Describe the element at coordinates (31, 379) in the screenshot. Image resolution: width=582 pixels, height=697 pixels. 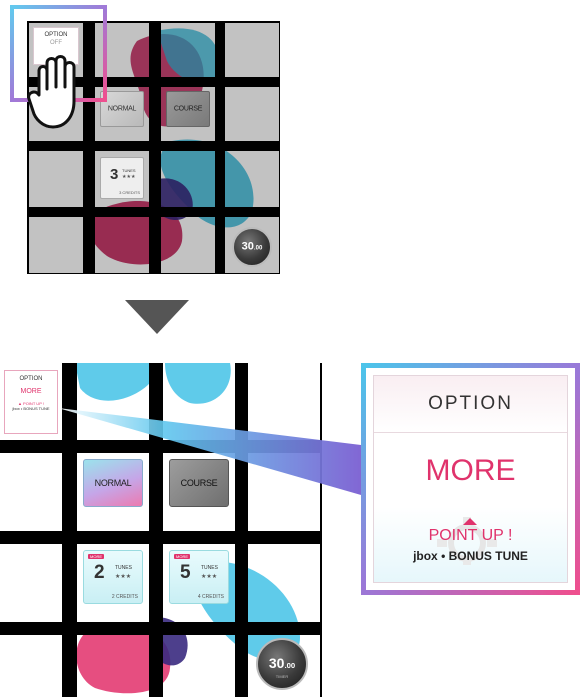
I see `option-title: OPTION` at that location.